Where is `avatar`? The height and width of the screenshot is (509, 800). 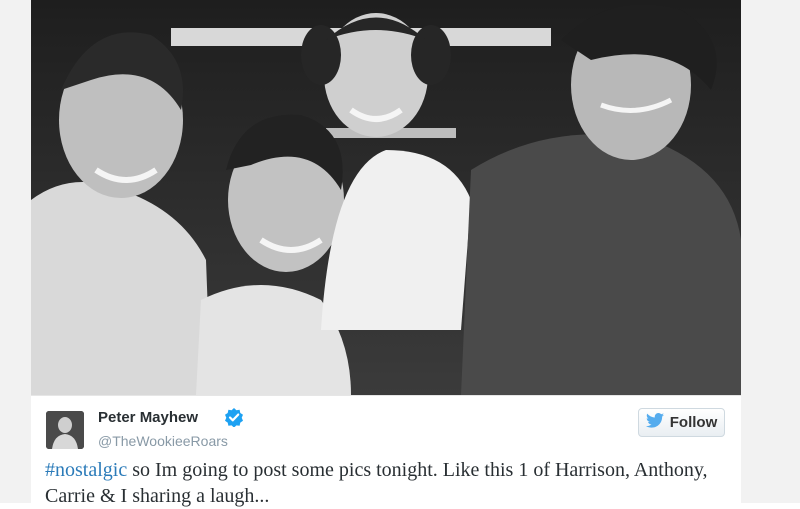
avatar is located at coordinates (65, 430).